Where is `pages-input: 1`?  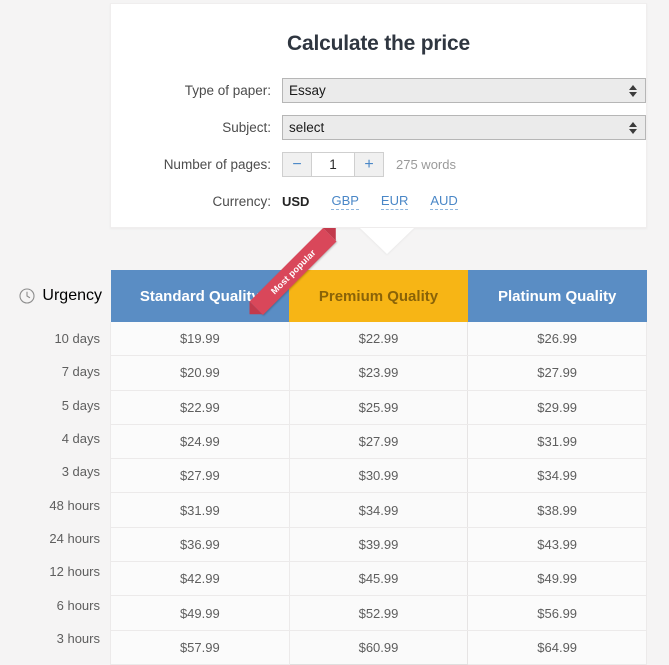 pages-input: 1 is located at coordinates (333, 164).